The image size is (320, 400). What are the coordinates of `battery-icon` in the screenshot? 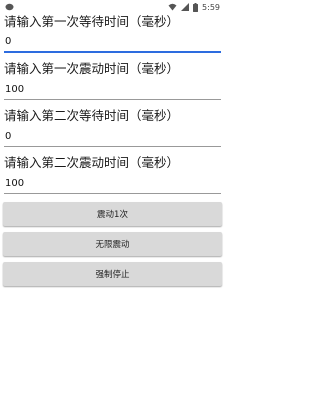 It's located at (196, 7).